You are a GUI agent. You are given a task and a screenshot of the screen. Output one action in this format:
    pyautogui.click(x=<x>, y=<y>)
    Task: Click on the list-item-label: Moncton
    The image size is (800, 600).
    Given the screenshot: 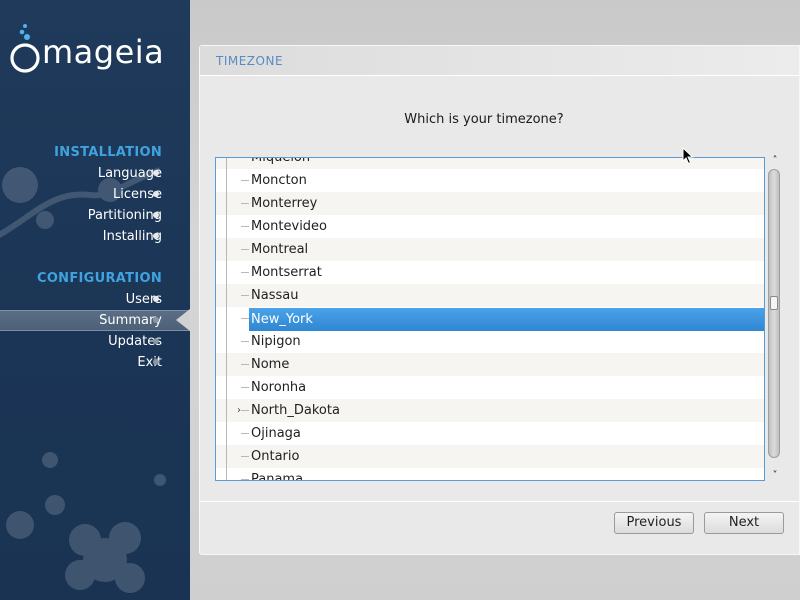 What is the action you would take?
    pyautogui.click(x=279, y=180)
    